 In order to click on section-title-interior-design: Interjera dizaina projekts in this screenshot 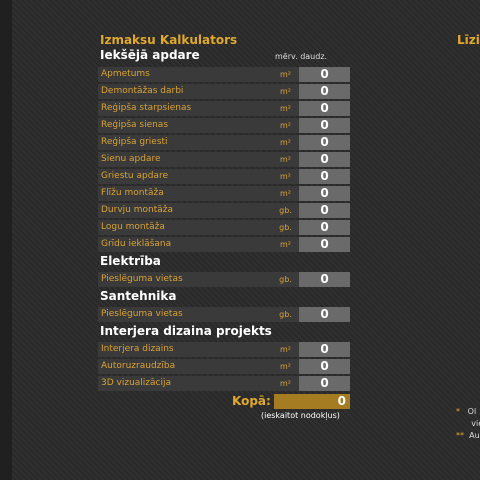, I will do `click(186, 331)`.